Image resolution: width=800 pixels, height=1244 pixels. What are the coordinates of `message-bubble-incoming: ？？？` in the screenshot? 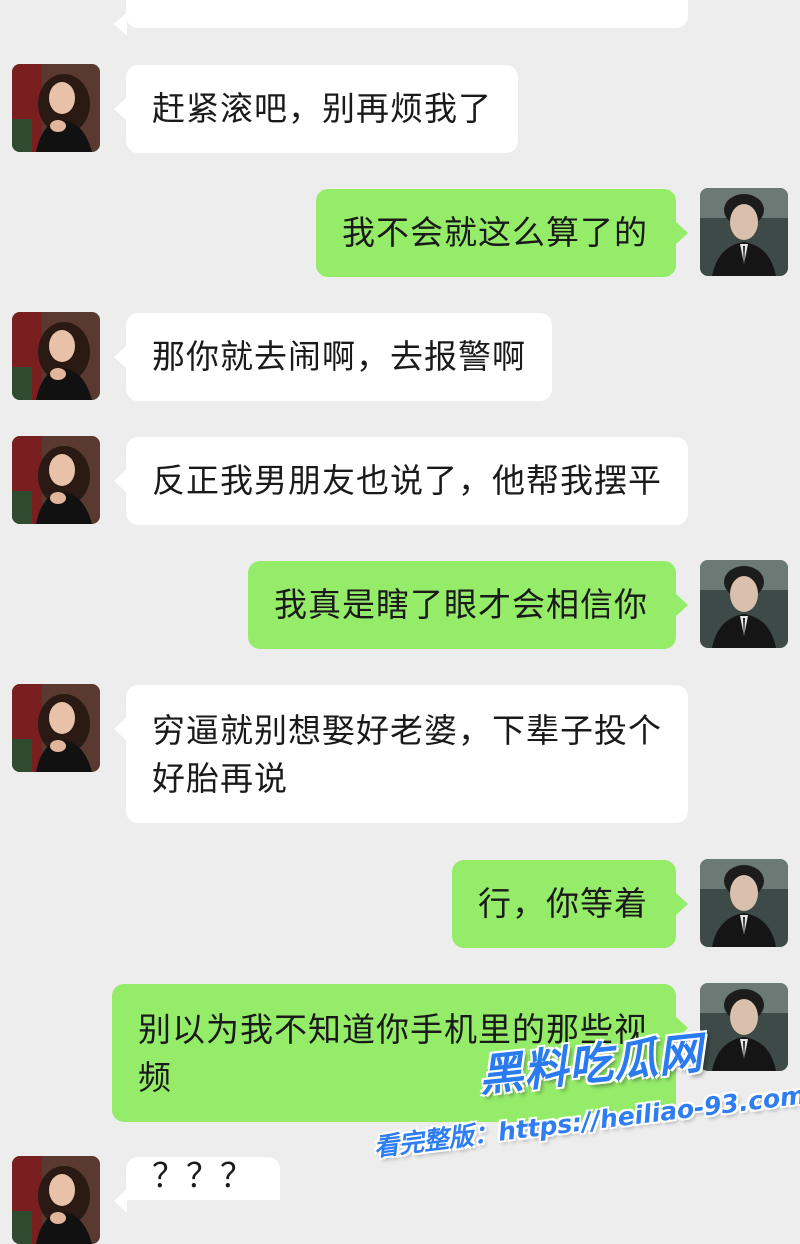 It's located at (197, 1184).